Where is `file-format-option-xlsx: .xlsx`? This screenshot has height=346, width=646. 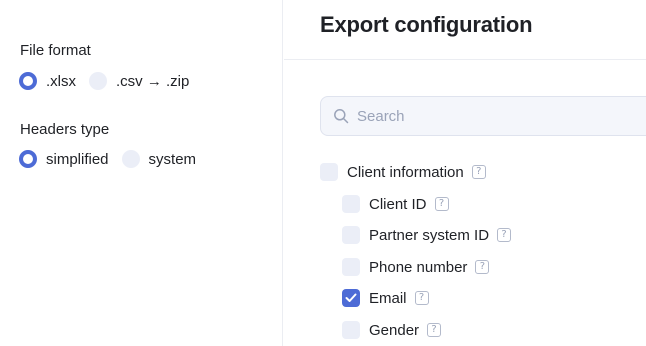
file-format-option-xlsx: .xlsx is located at coordinates (47, 81).